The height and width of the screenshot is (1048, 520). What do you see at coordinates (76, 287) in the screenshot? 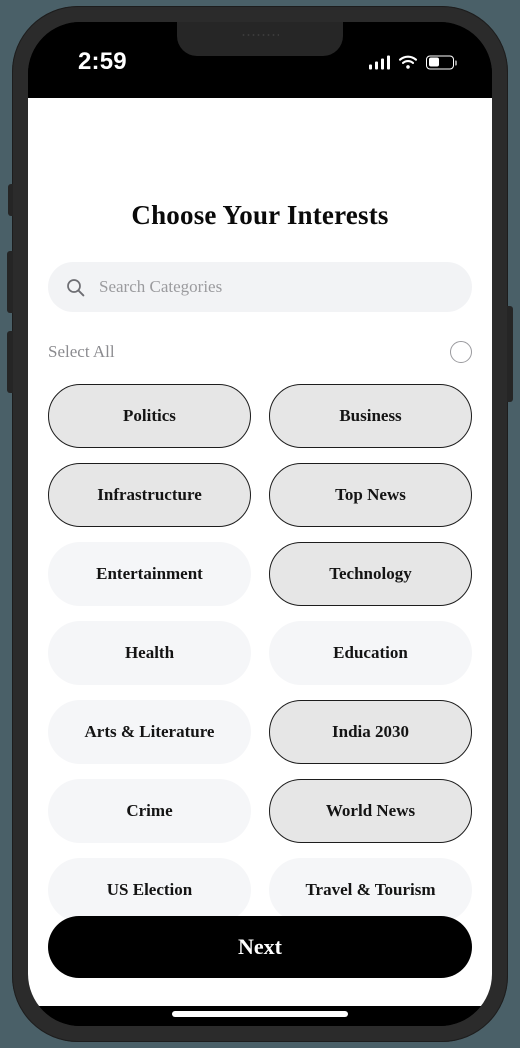
I see `search-icon` at bounding box center [76, 287].